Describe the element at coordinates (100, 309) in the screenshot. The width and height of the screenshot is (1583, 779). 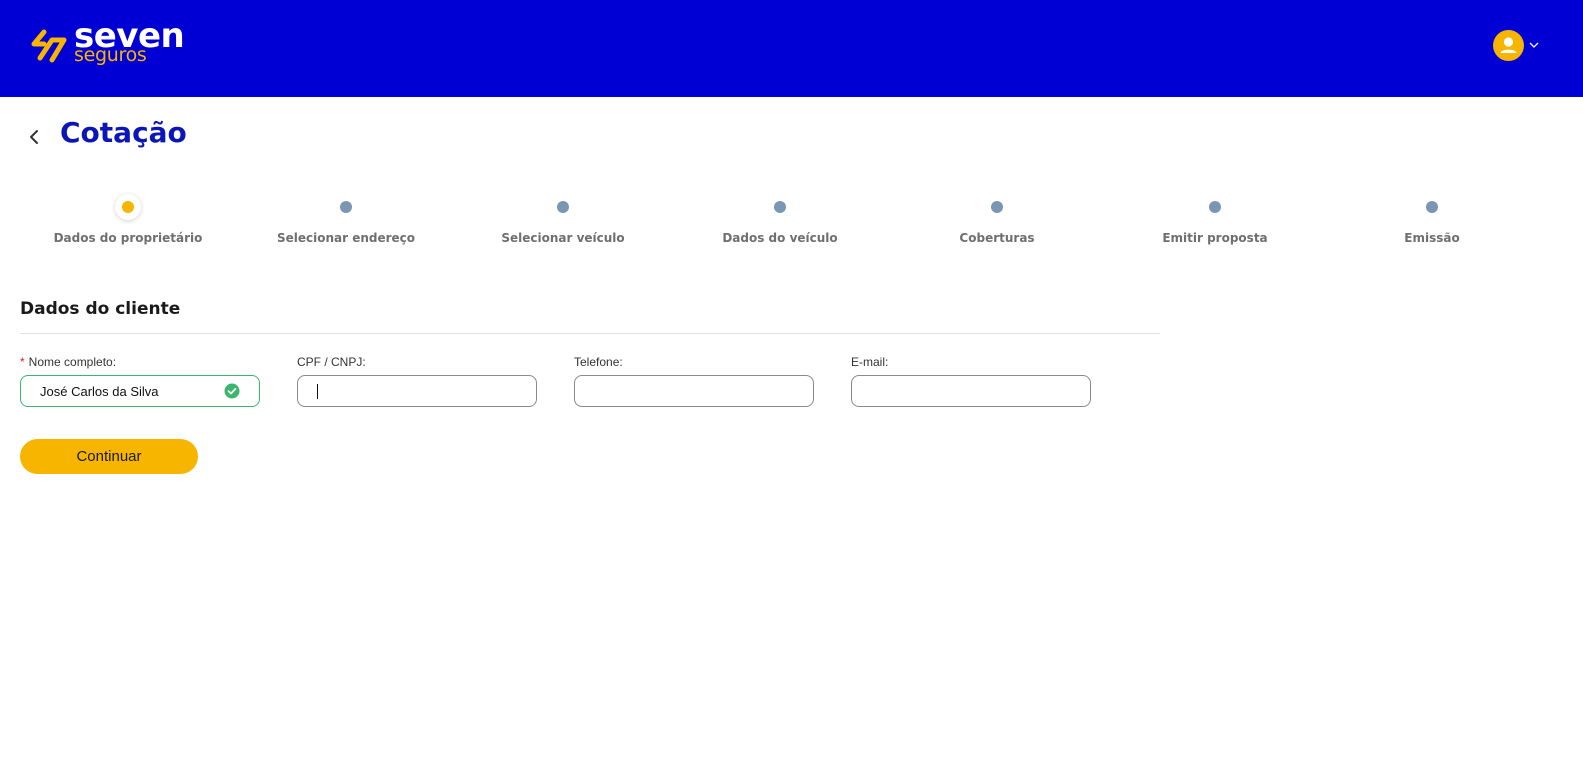
I see `section-title: Dados do cliente` at that location.